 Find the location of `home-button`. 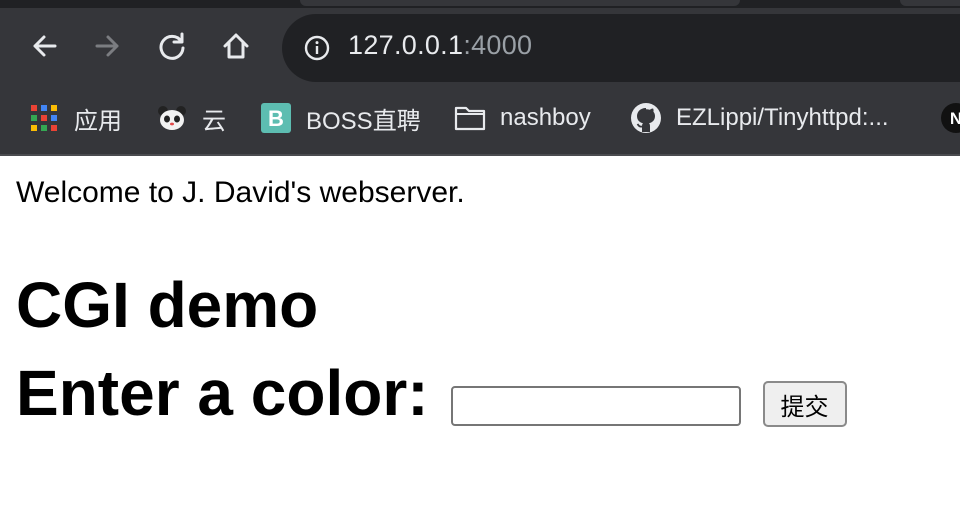

home-button is located at coordinates (236, 46).